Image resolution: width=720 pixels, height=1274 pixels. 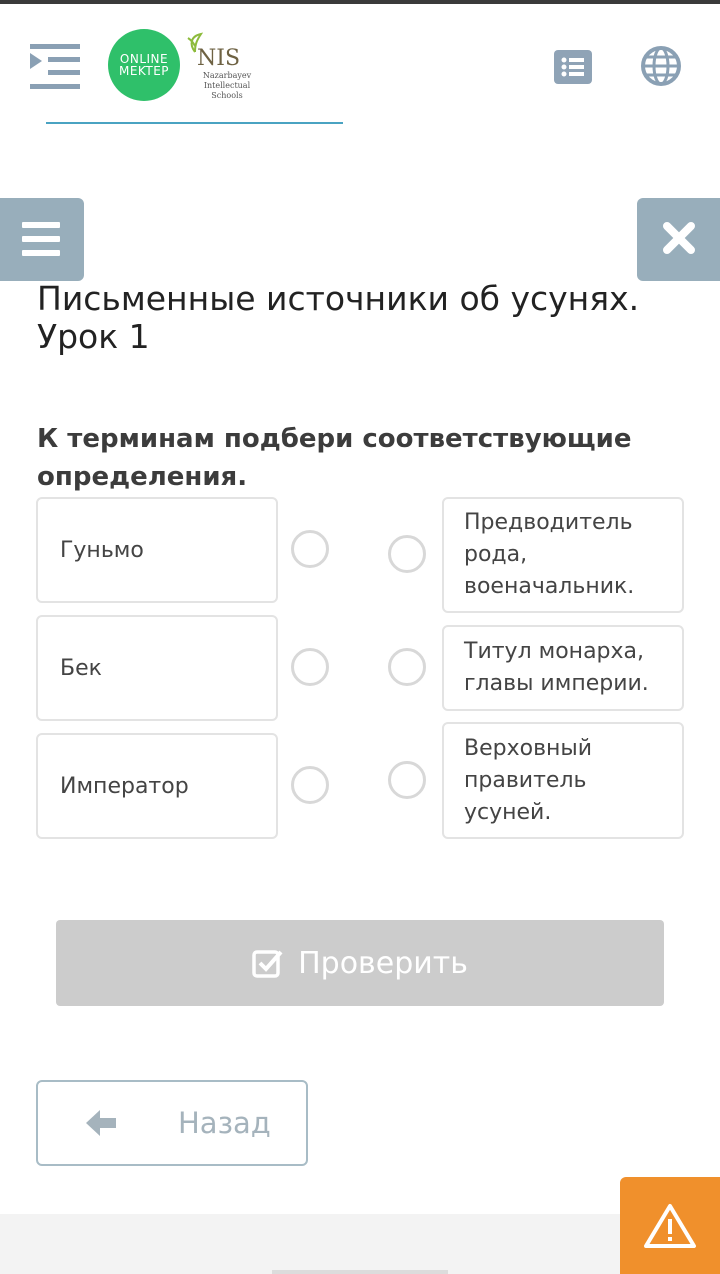 I want to click on definition-card-3: Верховный правитель усуней., so click(x=563, y=780).